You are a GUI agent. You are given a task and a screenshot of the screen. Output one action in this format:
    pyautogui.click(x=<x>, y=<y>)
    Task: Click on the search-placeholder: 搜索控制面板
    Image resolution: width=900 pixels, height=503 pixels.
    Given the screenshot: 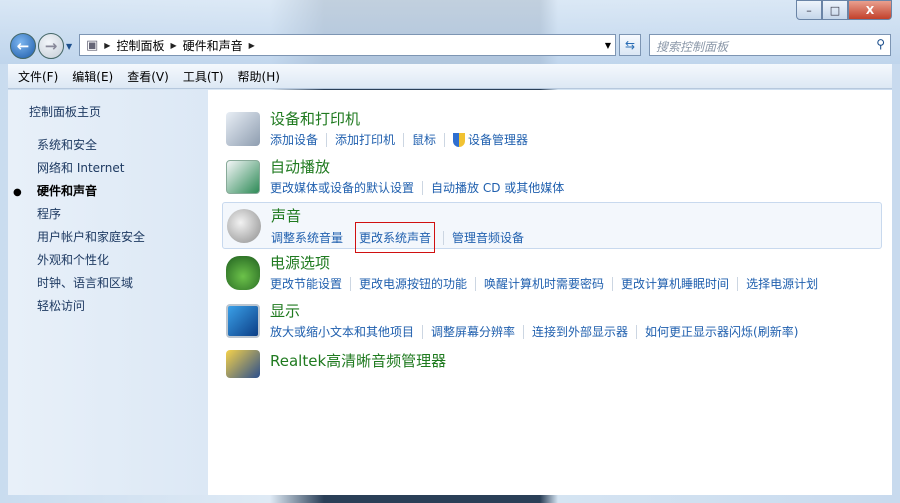 What is the action you would take?
    pyautogui.click(x=692, y=47)
    